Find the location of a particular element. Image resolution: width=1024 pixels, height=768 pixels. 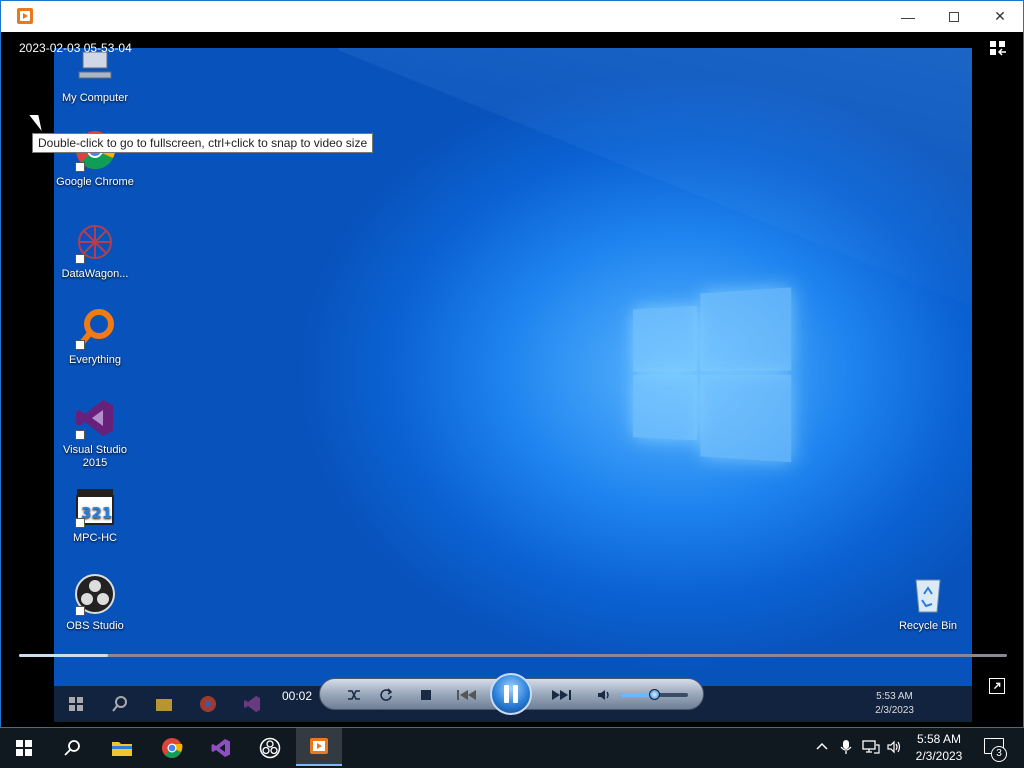

close-icon: ✕ is located at coordinates (1000, 16).